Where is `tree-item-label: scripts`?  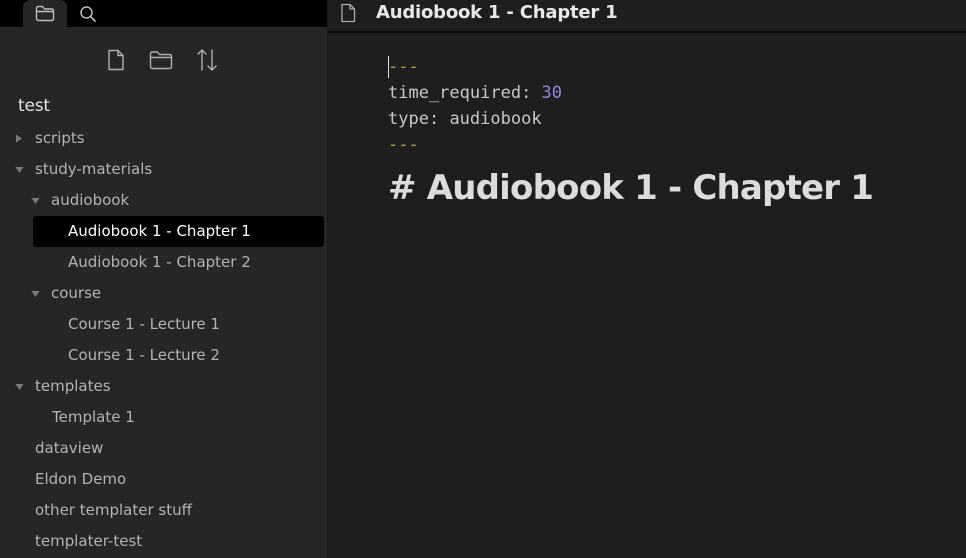 tree-item-label: scripts is located at coordinates (60, 138).